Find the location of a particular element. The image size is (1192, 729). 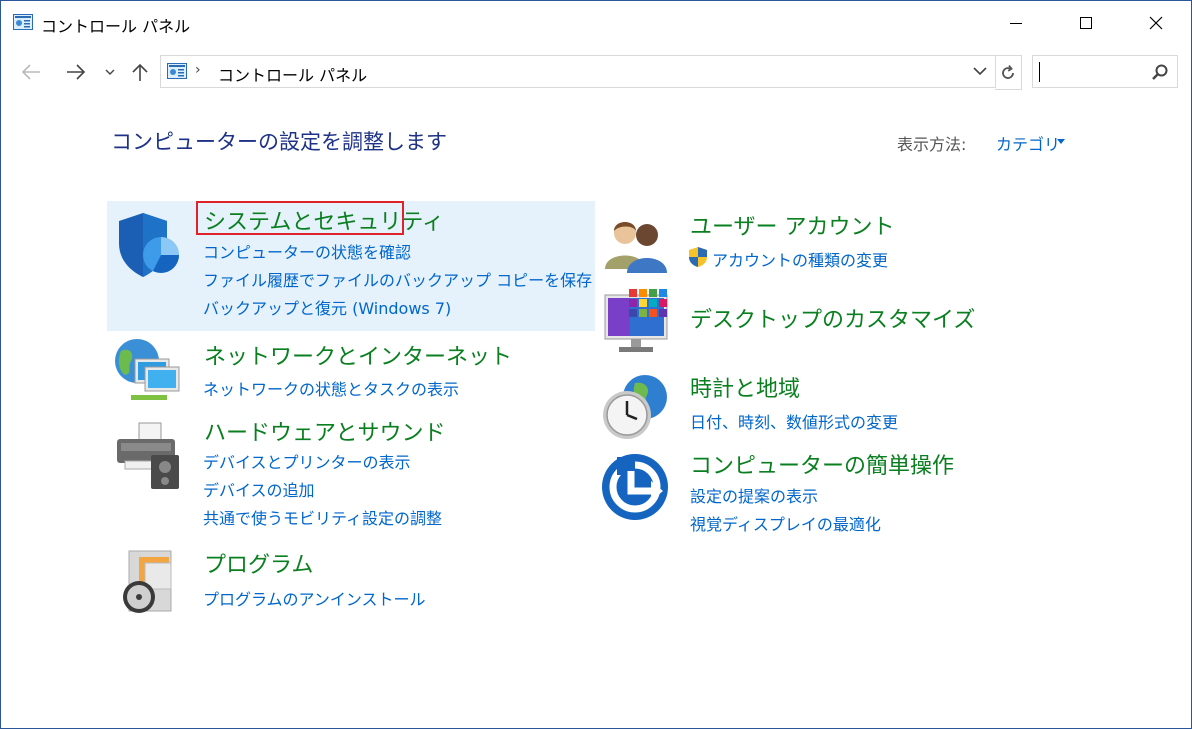

highlight-box is located at coordinates (300, 218).